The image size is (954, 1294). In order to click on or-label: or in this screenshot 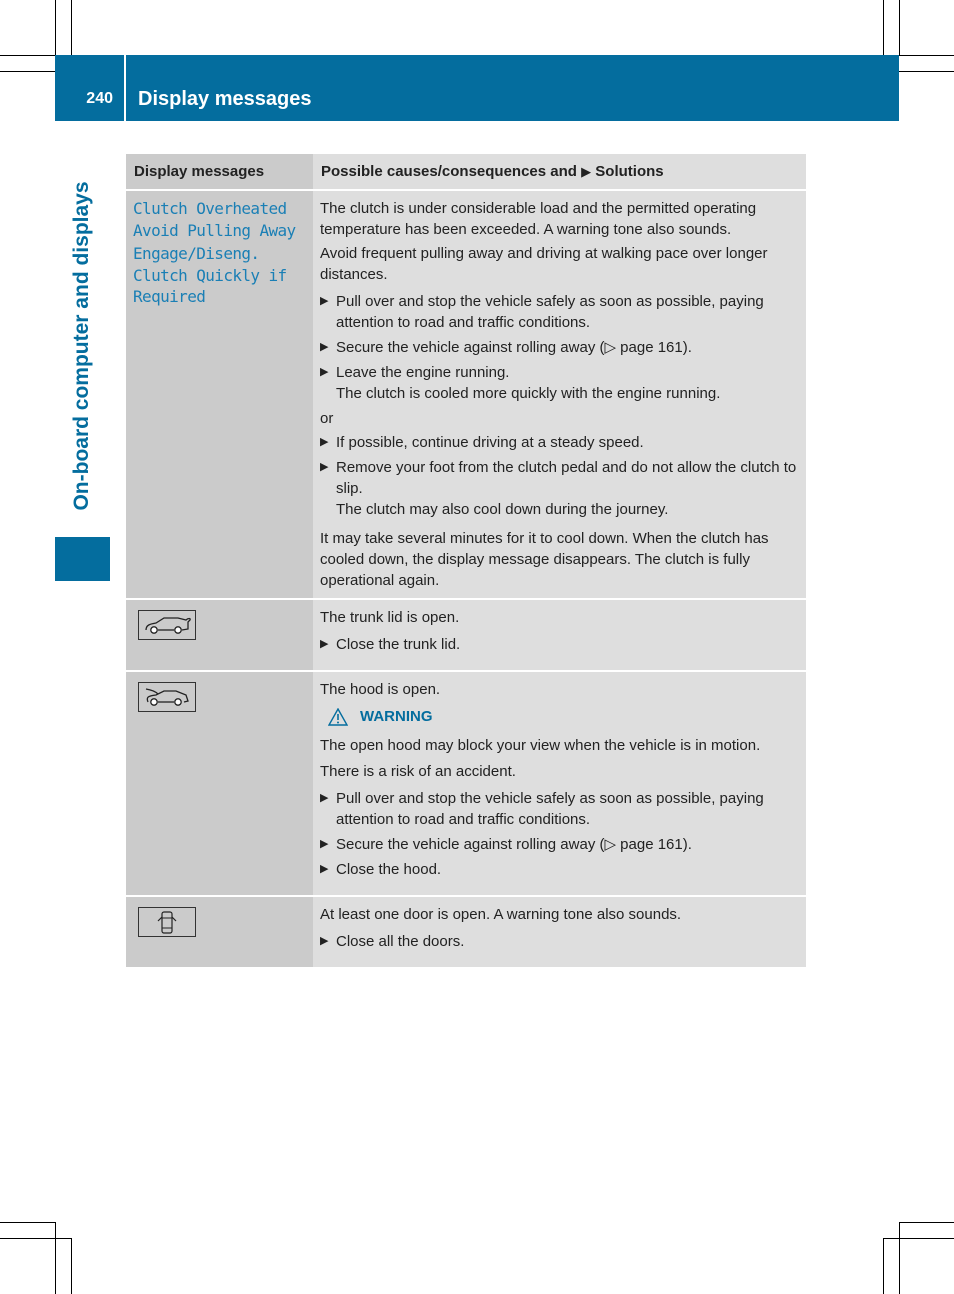, I will do `click(327, 418)`.